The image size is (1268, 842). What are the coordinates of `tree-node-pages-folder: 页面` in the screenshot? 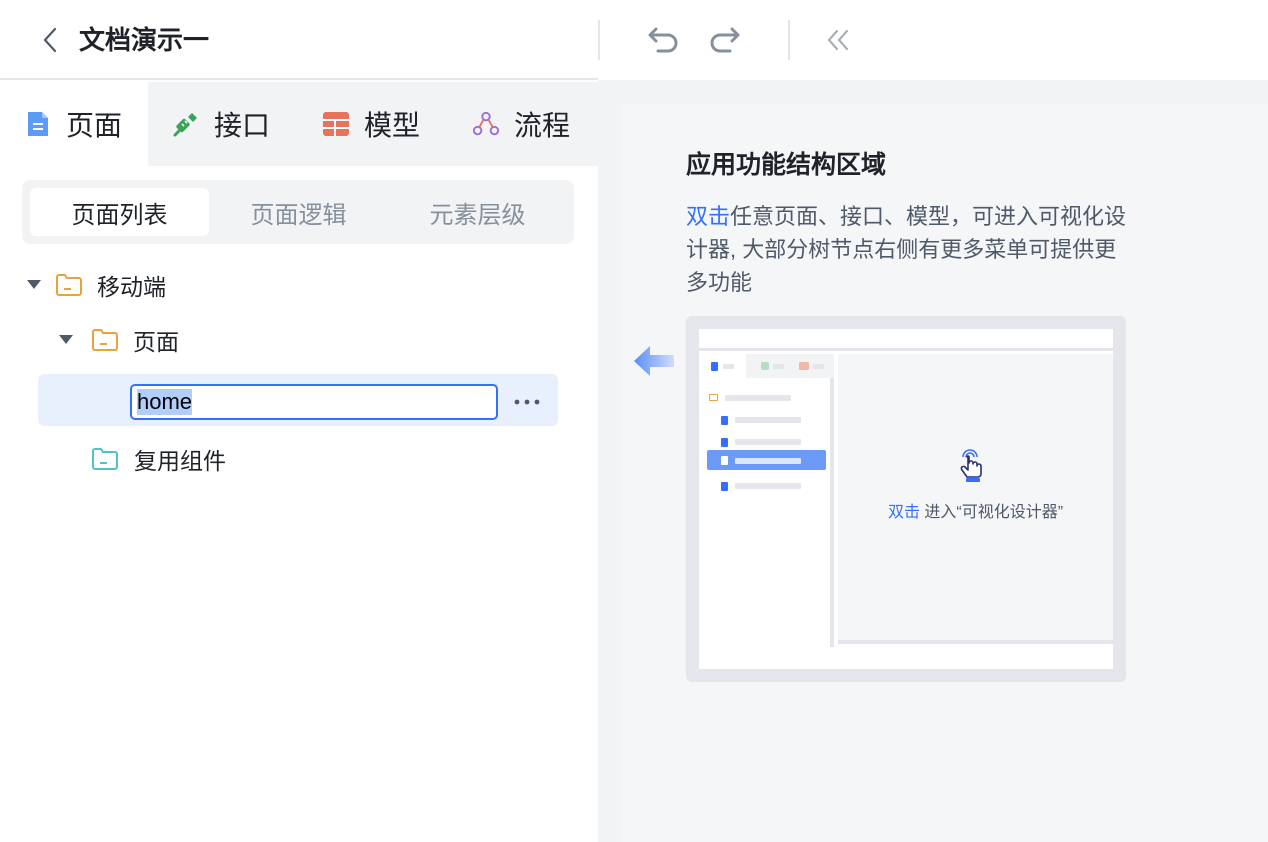 It's located at (117, 340).